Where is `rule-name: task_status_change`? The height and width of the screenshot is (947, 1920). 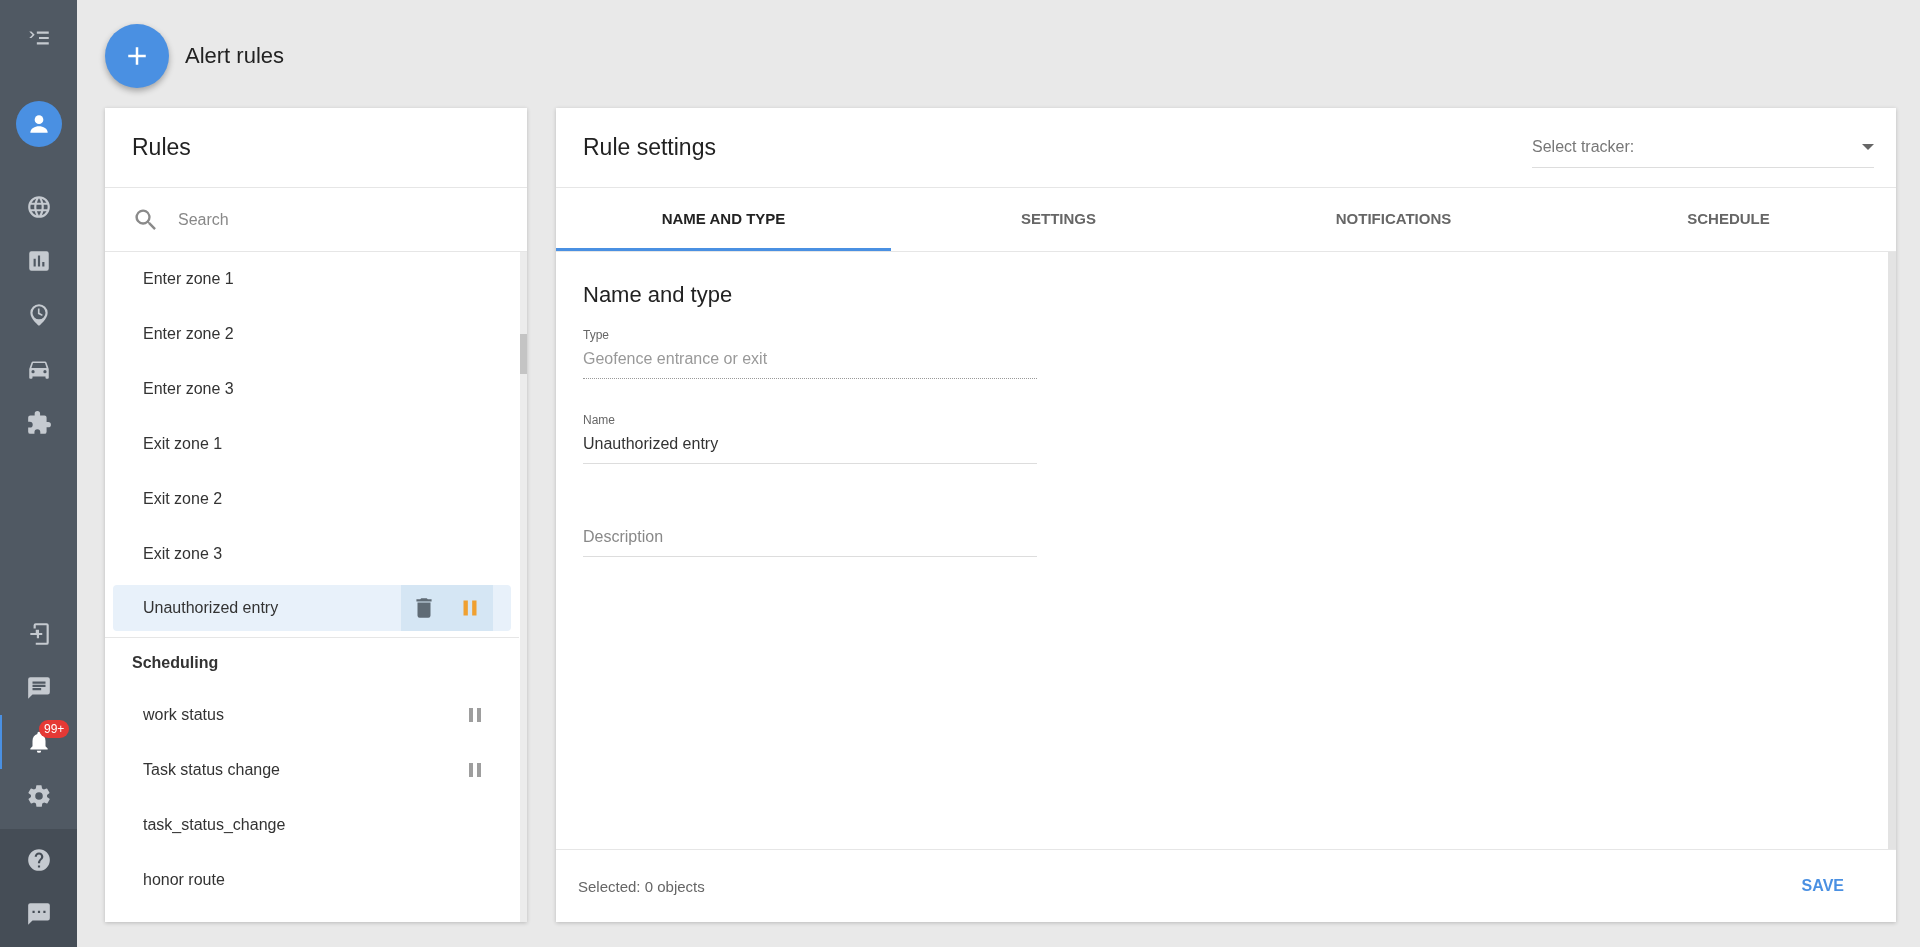 rule-name: task_status_change is located at coordinates (215, 825).